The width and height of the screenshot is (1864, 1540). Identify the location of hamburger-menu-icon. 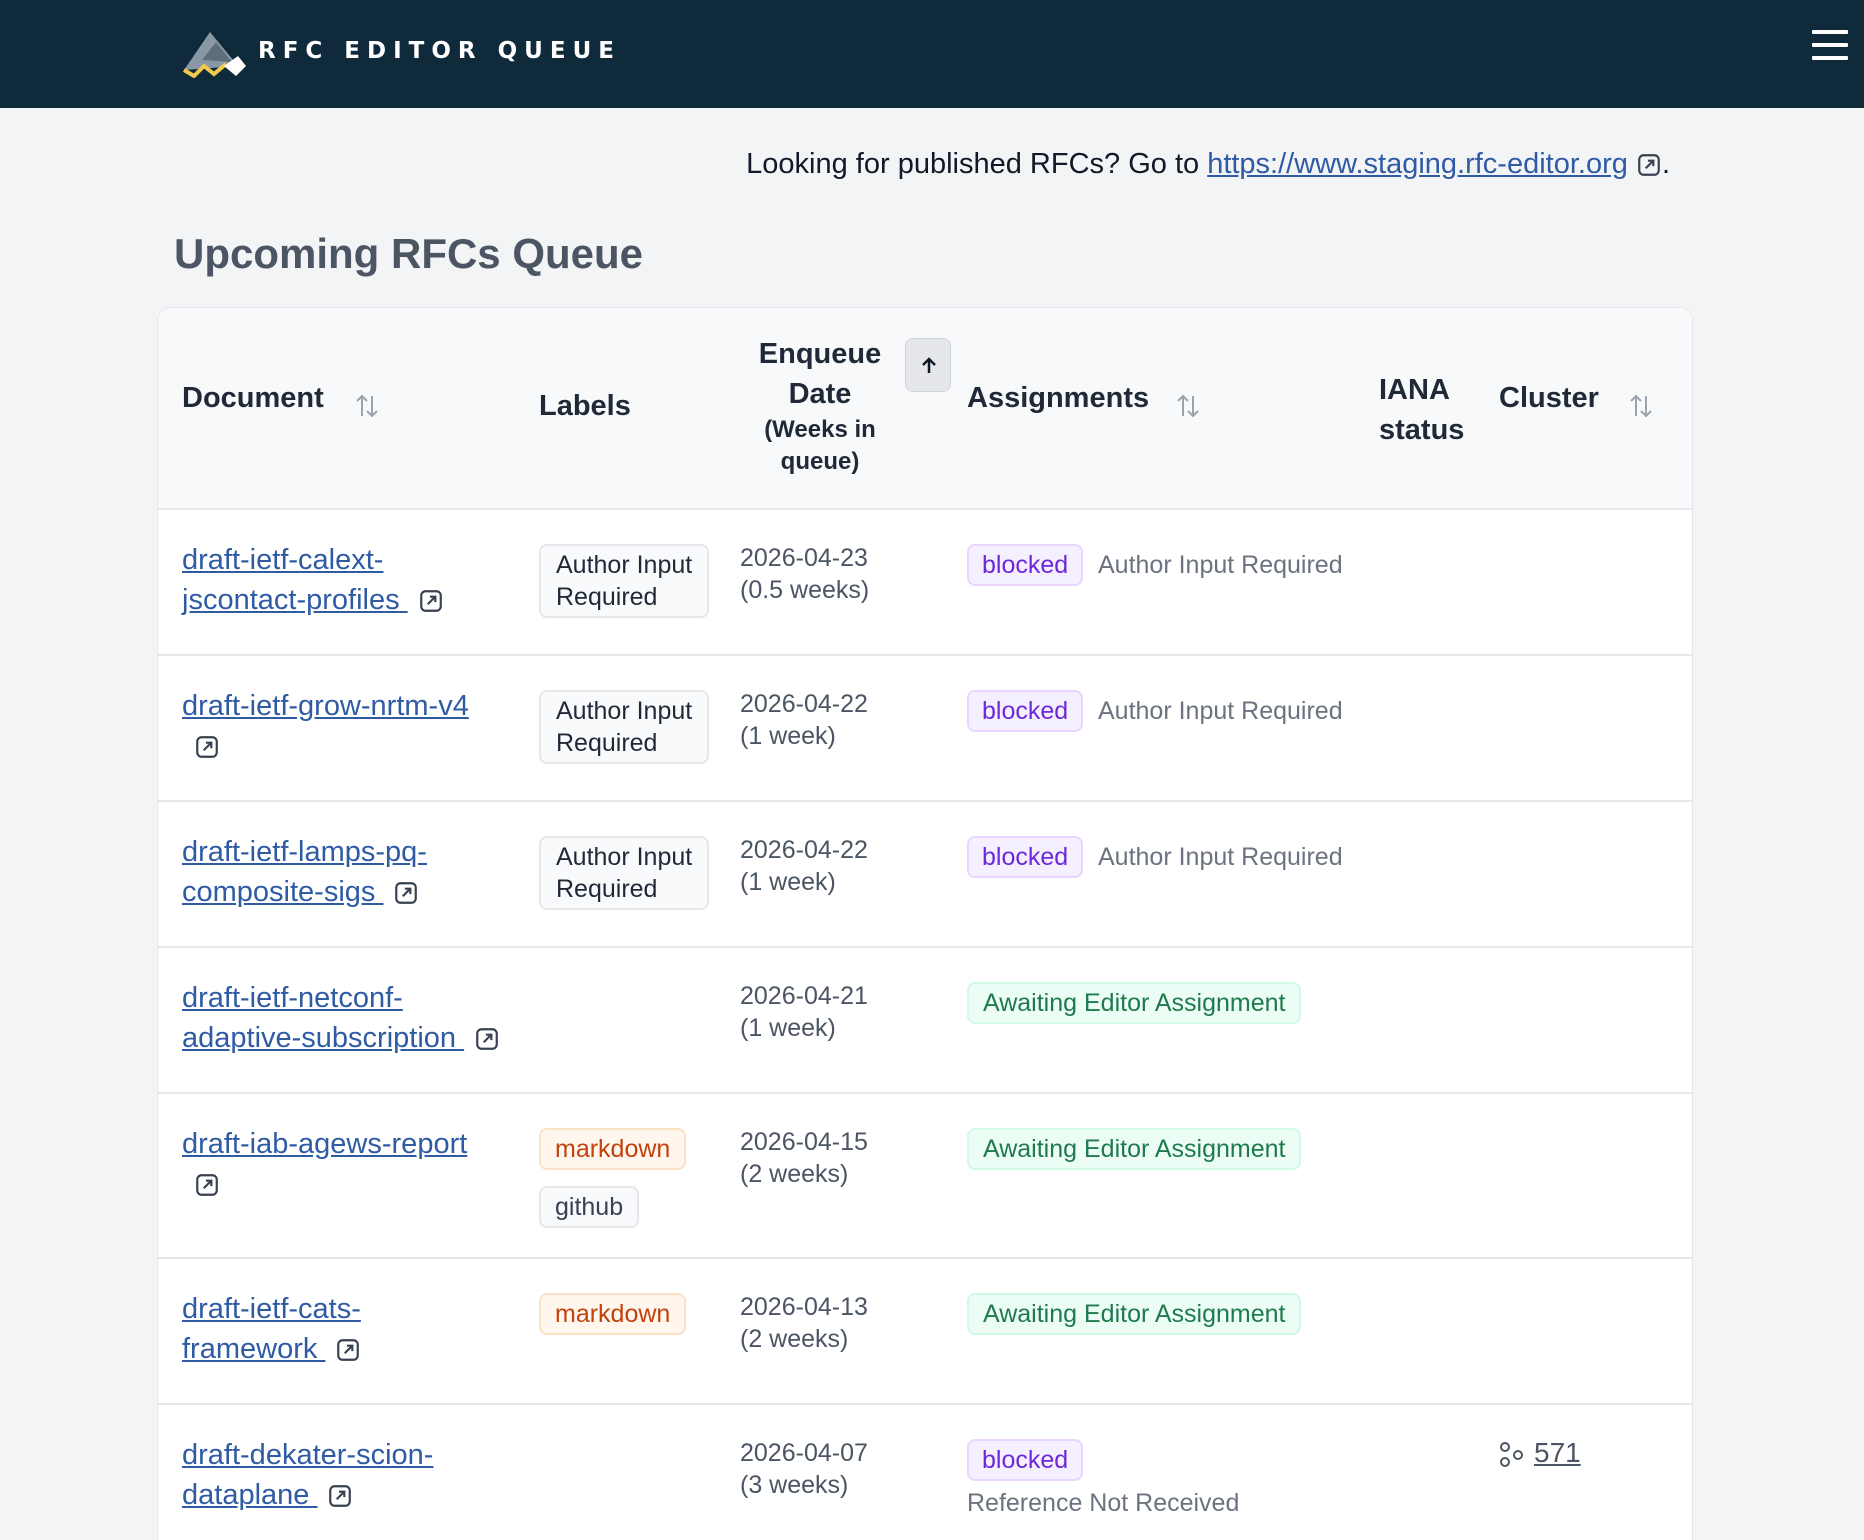
(1830, 48).